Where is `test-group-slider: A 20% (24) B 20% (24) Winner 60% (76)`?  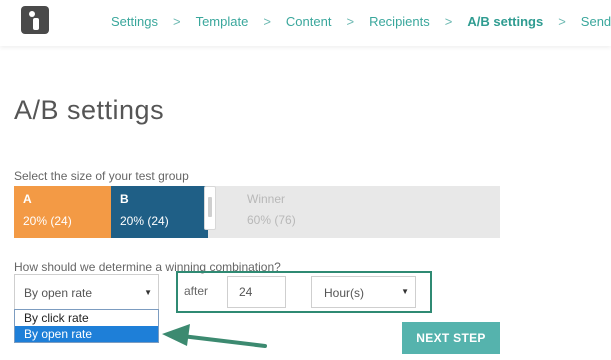
test-group-slider: A 20% (24) B 20% (24) Winner 60% (76) is located at coordinates (257, 212).